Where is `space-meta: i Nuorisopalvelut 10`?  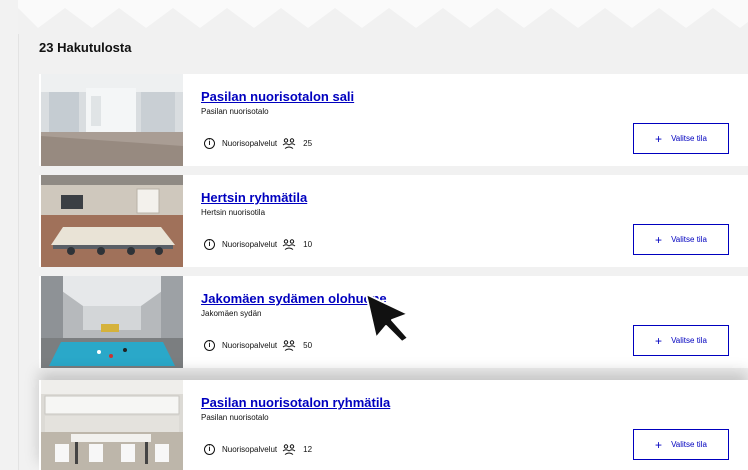 space-meta: i Nuorisopalvelut 10 is located at coordinates (258, 244).